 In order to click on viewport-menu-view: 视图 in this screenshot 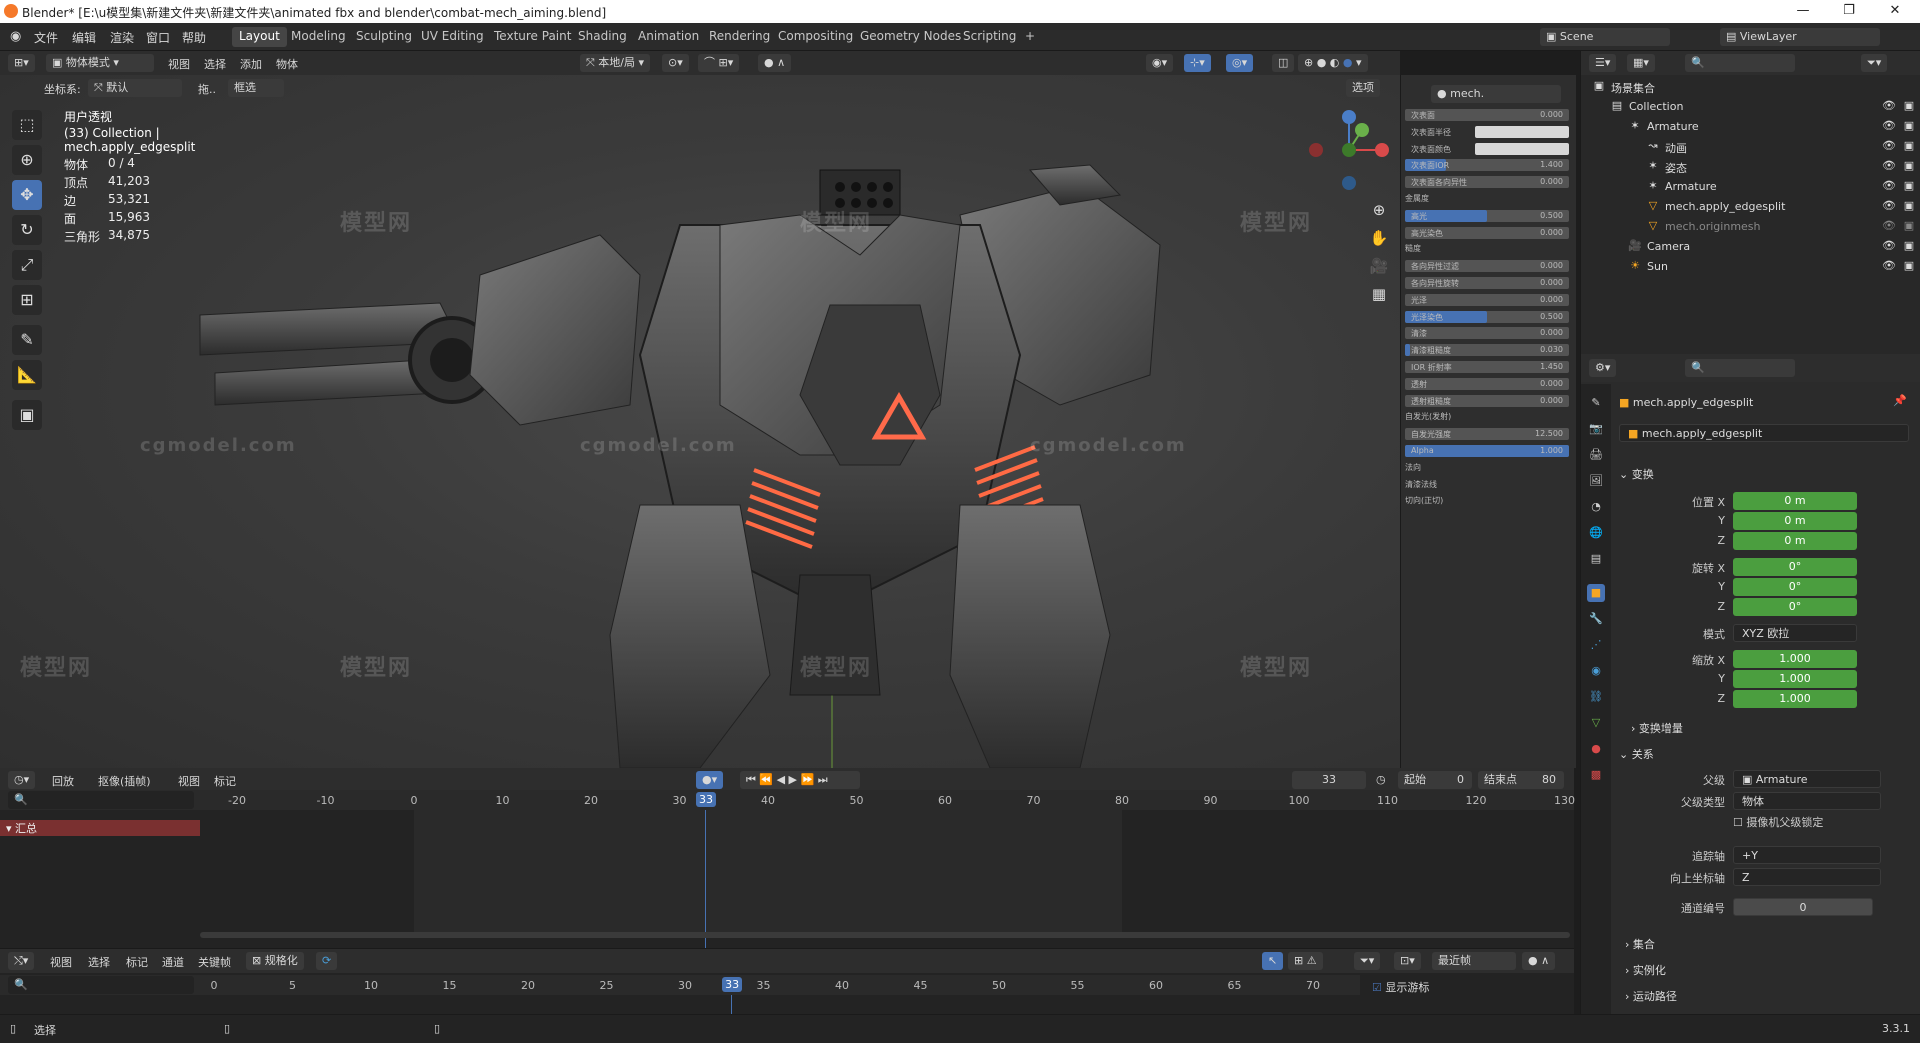, I will do `click(179, 64)`.